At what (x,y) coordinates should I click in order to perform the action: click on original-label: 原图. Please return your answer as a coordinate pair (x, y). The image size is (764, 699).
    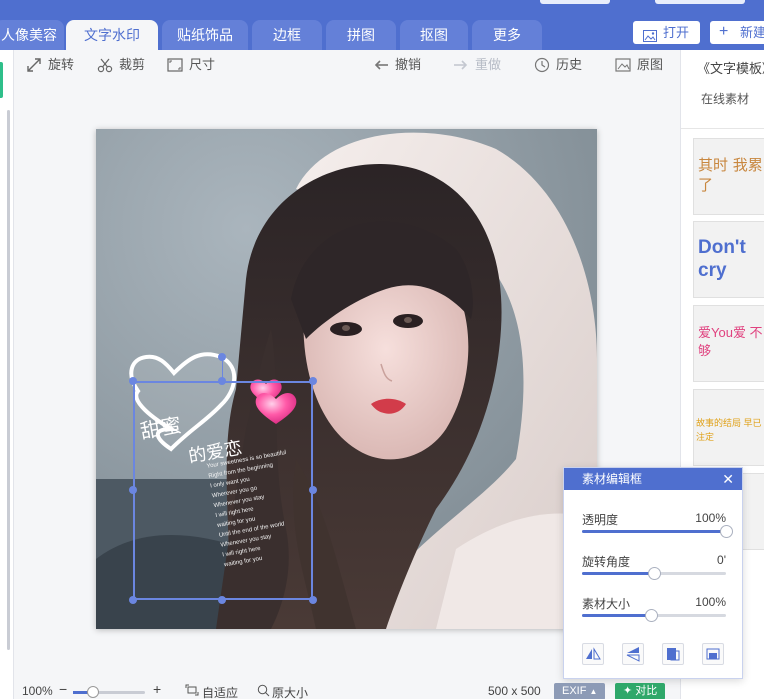
    Looking at the image, I should click on (650, 64).